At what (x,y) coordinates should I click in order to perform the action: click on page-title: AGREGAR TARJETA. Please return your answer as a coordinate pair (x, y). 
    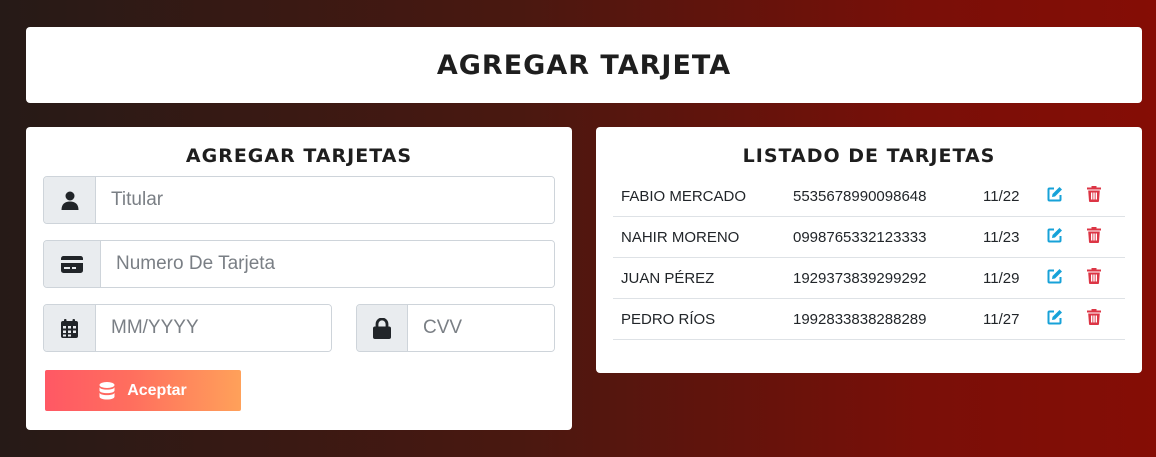
    Looking at the image, I should click on (584, 65).